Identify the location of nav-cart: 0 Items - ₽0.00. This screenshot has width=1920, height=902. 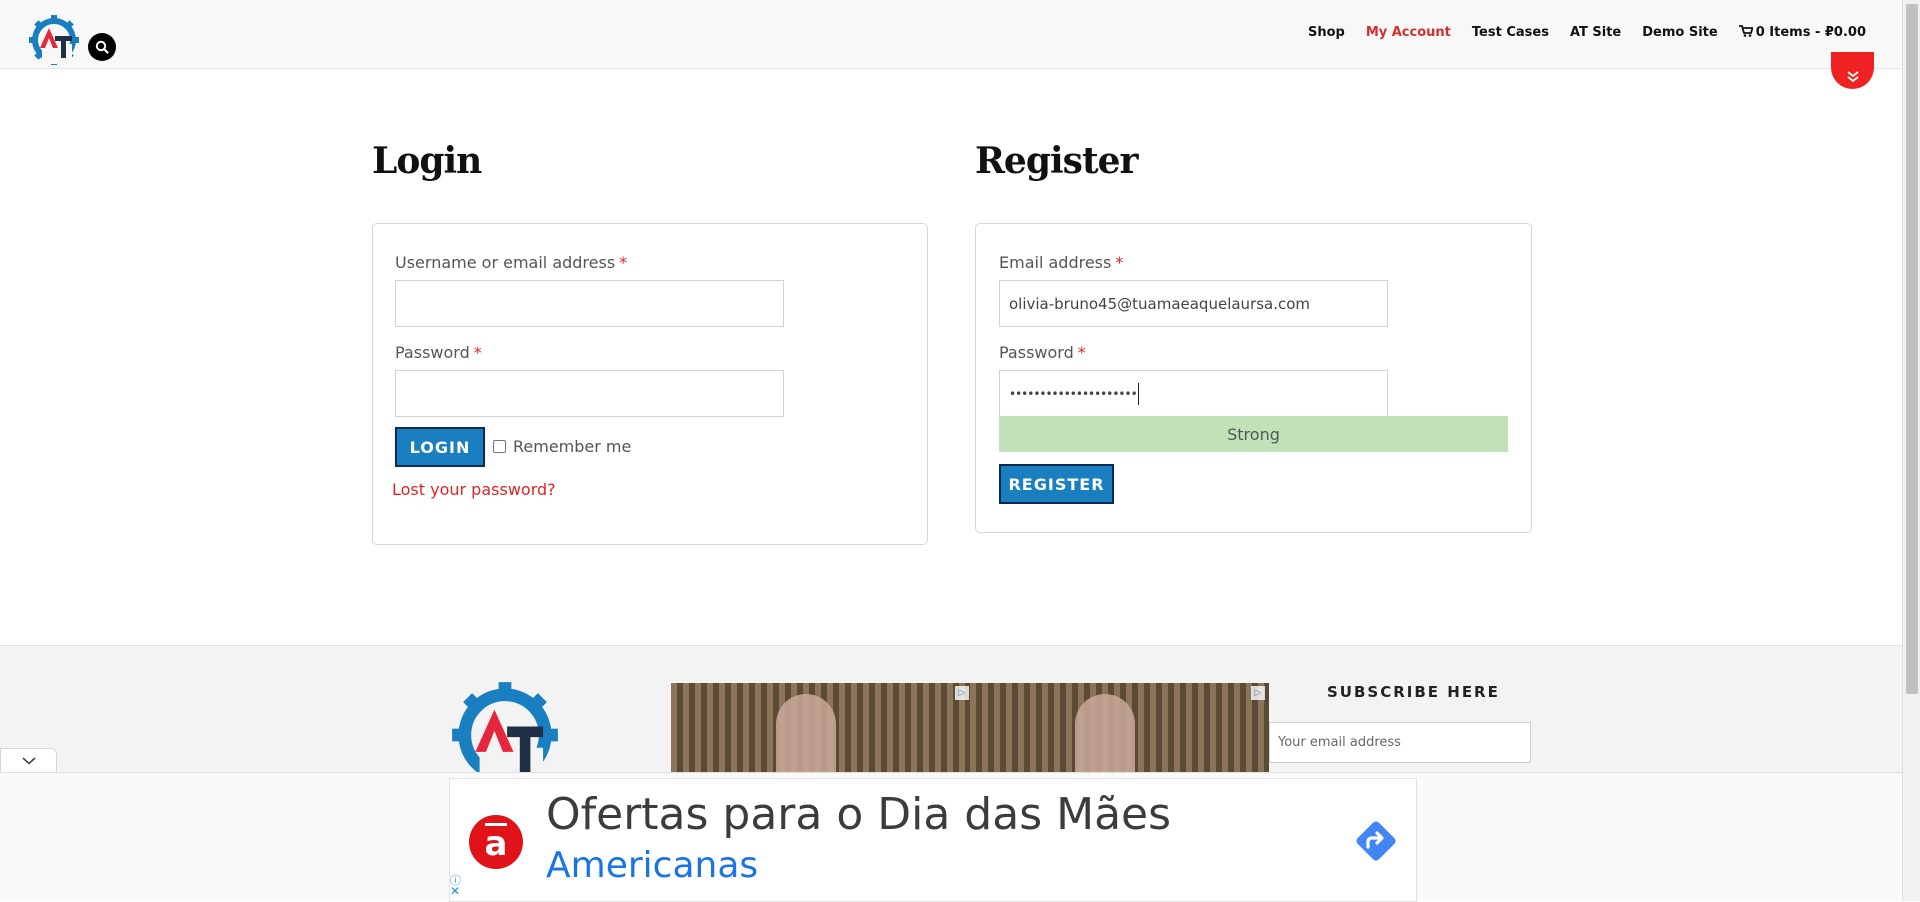
(1802, 32).